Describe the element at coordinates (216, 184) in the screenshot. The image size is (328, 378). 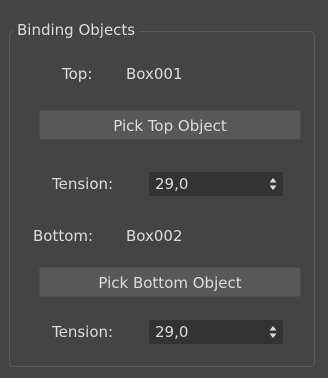
I see `top-tension-spinner: 29,0` at that location.